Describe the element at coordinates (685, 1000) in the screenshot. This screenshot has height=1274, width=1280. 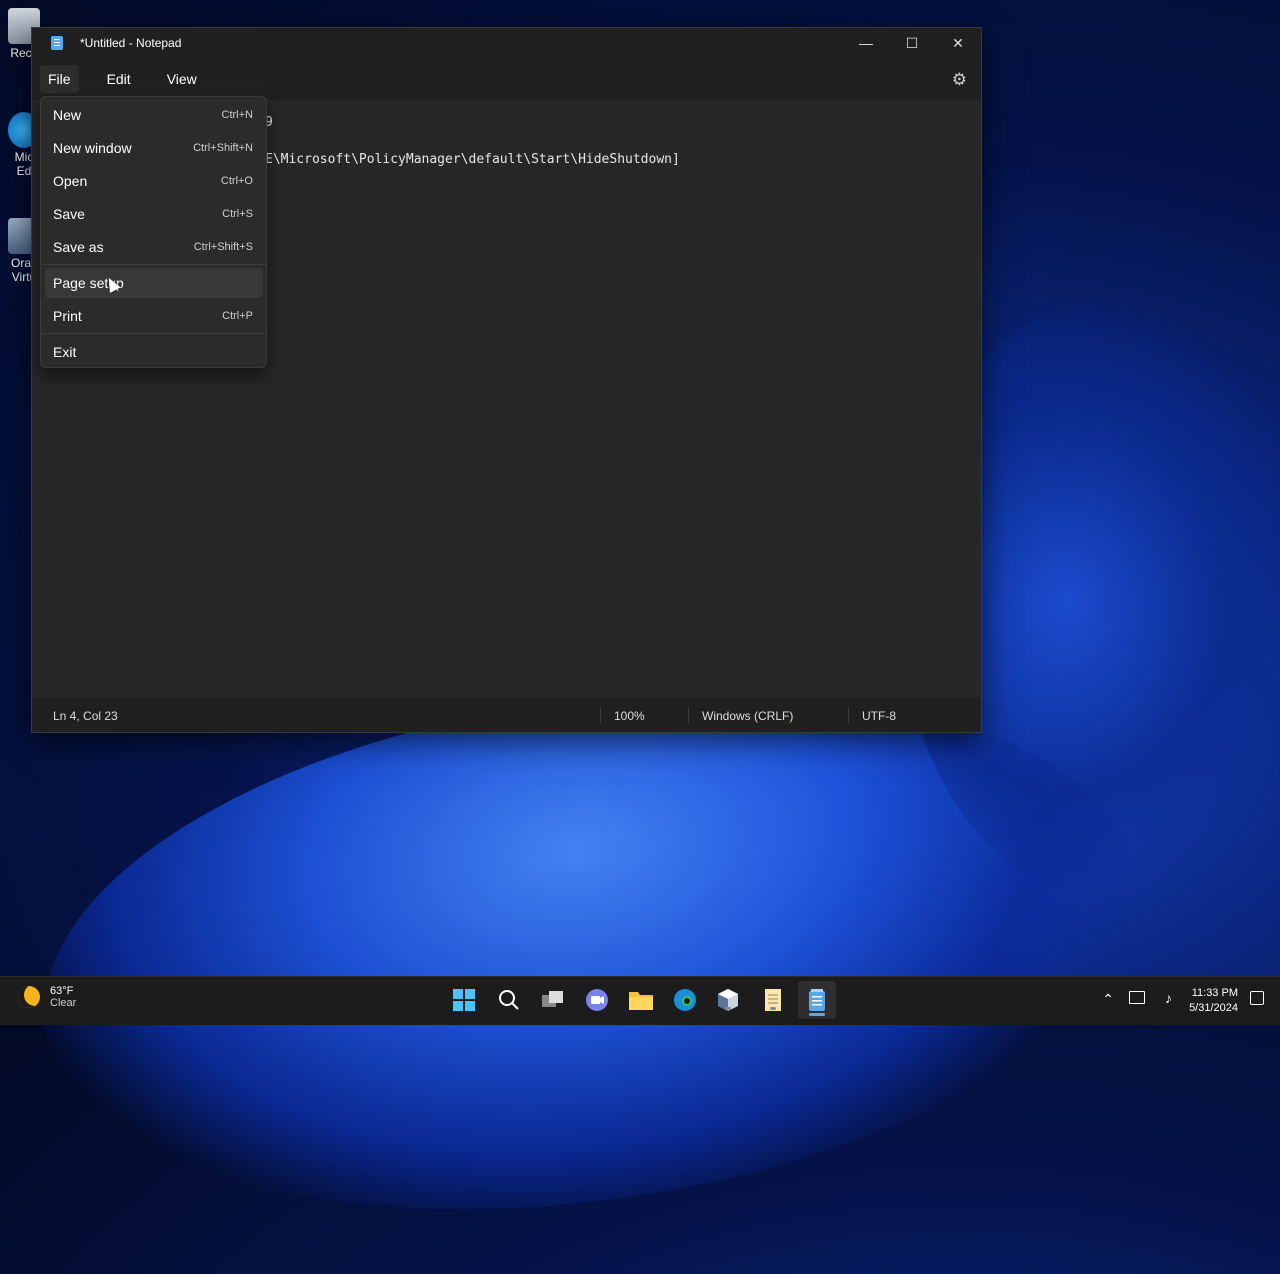
I see `edge-icon` at that location.